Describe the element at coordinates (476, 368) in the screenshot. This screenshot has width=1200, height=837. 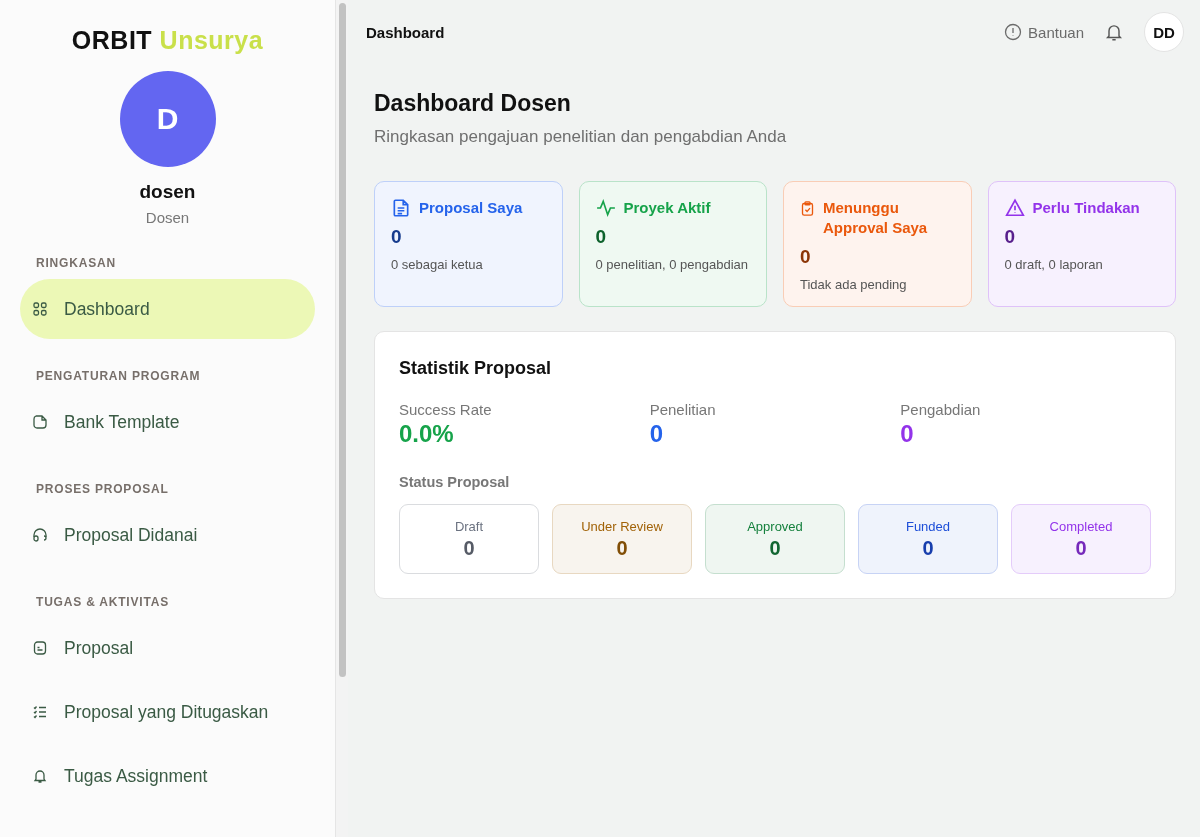
I see `panel-title: Statistik Proposal` at that location.